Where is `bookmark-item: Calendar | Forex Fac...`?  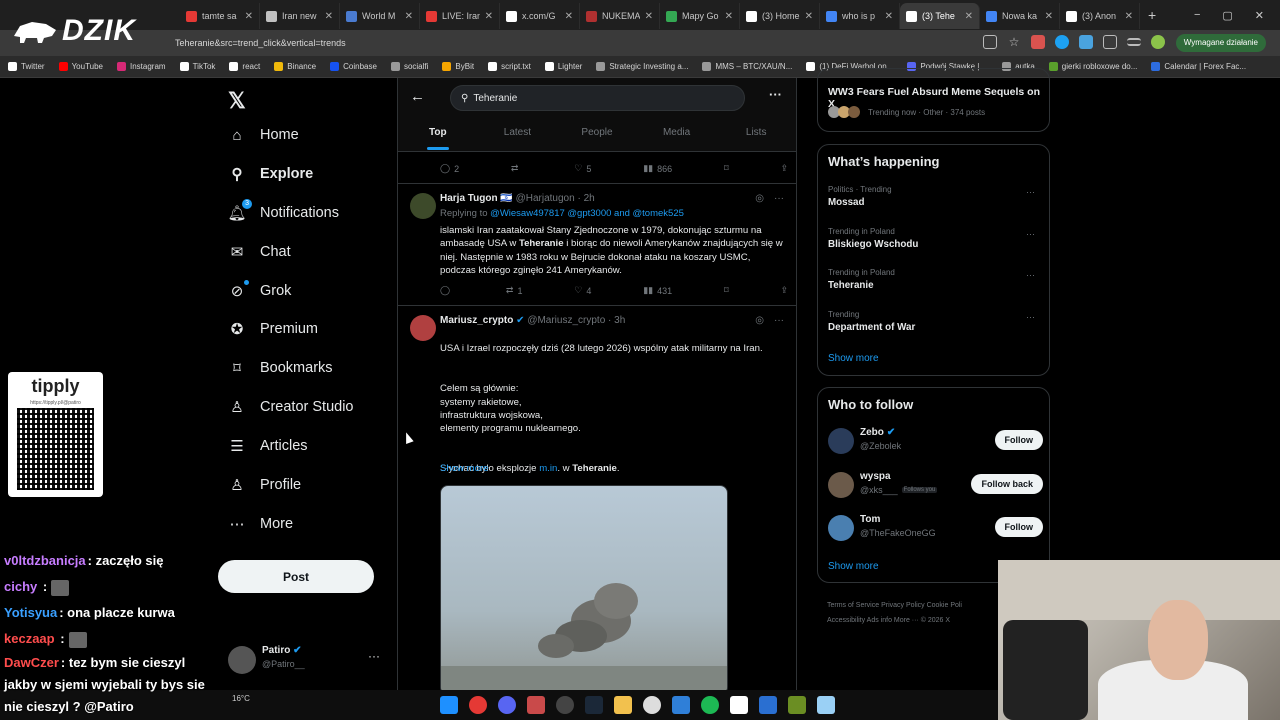
bookmark-item: Calendar | Forex Fac... is located at coordinates (1198, 66).